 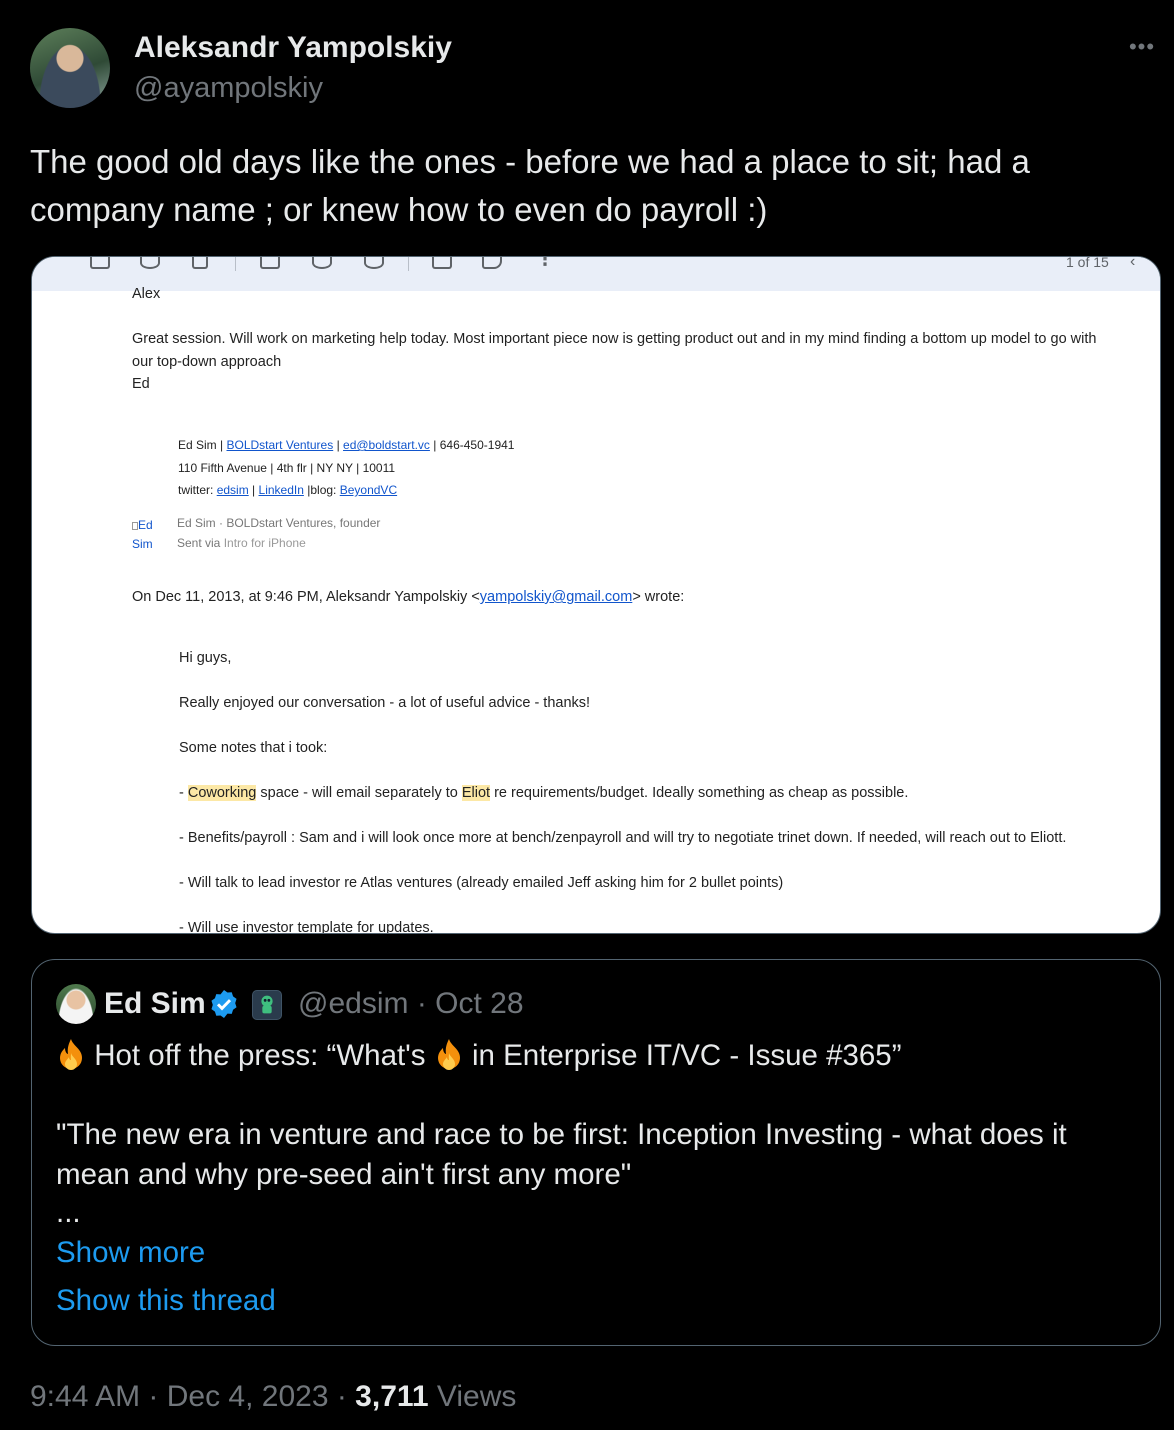 I want to click on show-more-link: Show more, so click(x=130, y=1253).